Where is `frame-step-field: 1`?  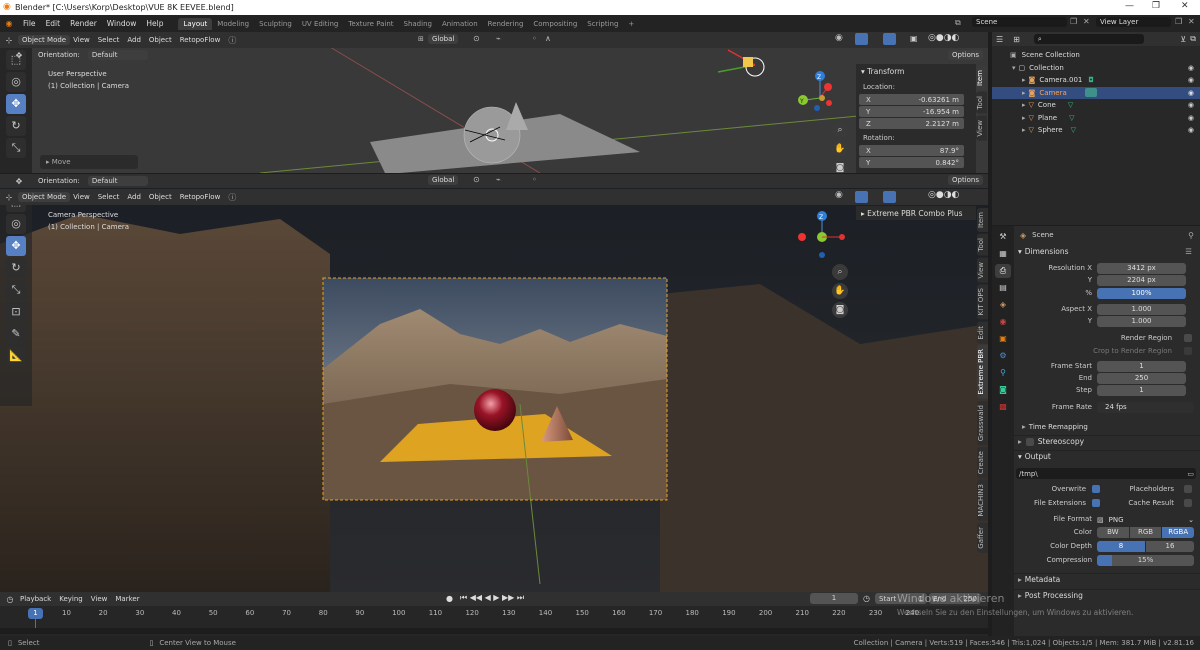
frame-step-field: 1 is located at coordinates (1141, 390).